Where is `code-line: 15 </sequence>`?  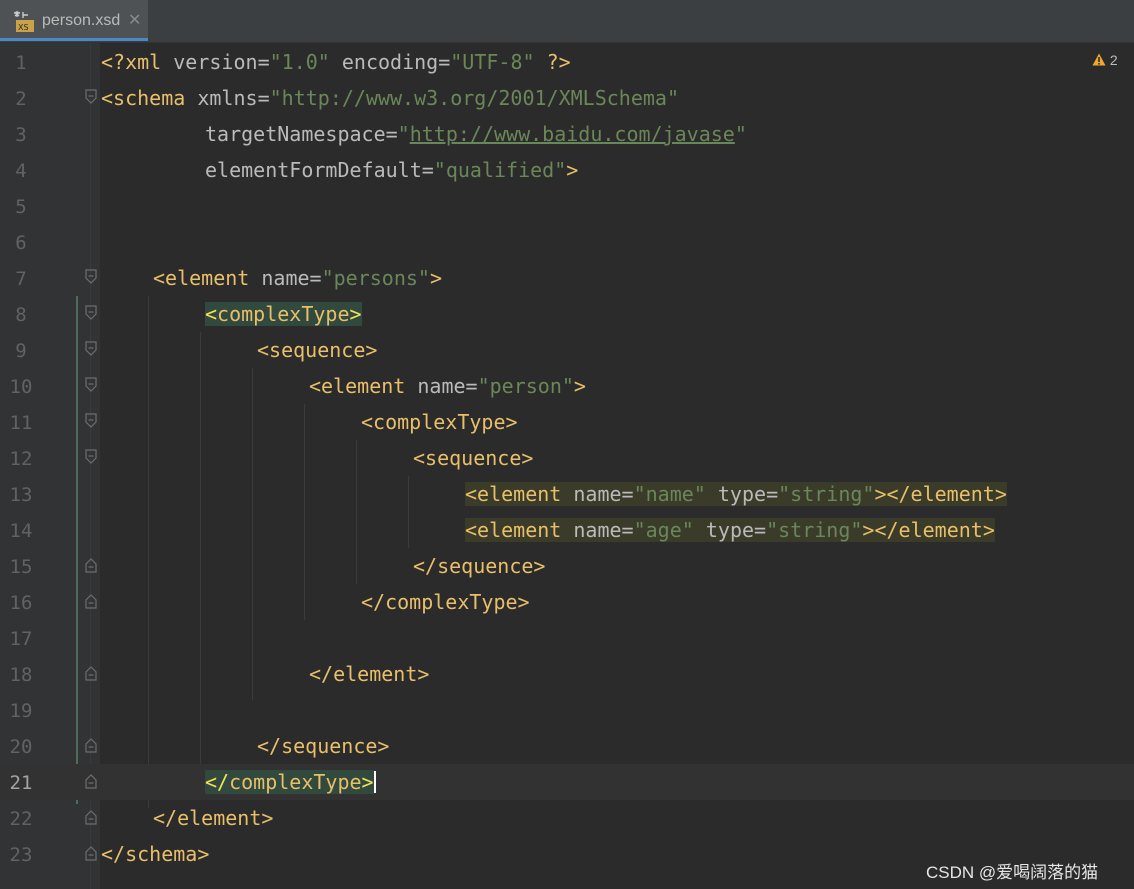 code-line: 15 </sequence> is located at coordinates (567, 566).